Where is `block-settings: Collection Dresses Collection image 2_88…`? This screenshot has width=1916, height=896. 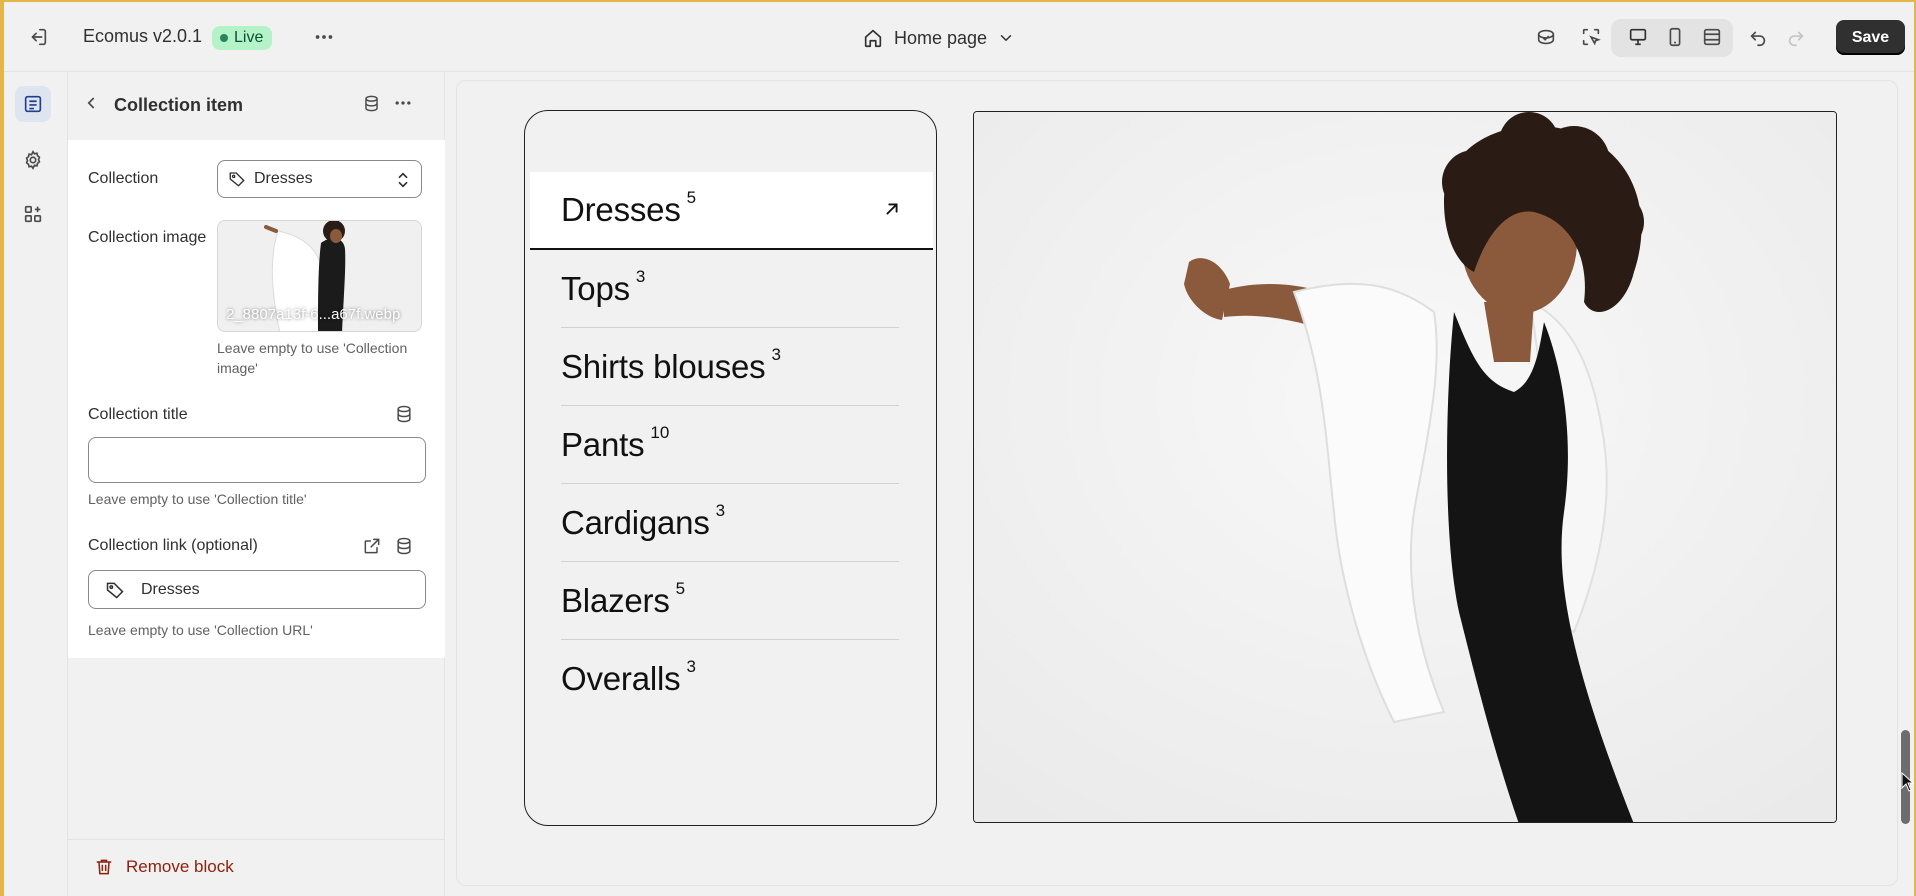 block-settings: Collection Dresses Collection image 2_88… is located at coordinates (256, 399).